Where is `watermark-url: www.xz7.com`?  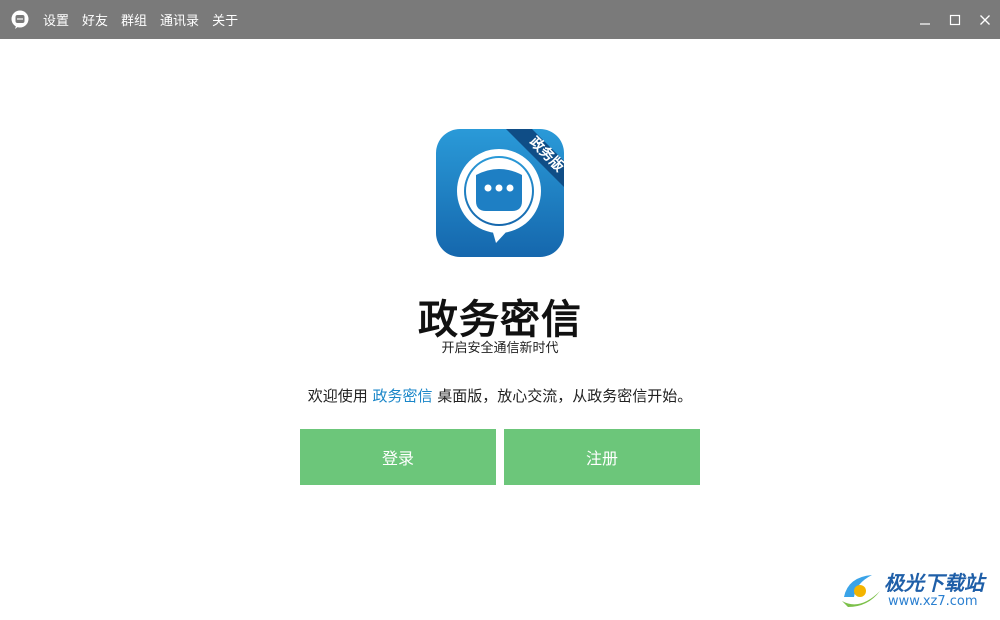 watermark-url: www.xz7.com is located at coordinates (933, 601).